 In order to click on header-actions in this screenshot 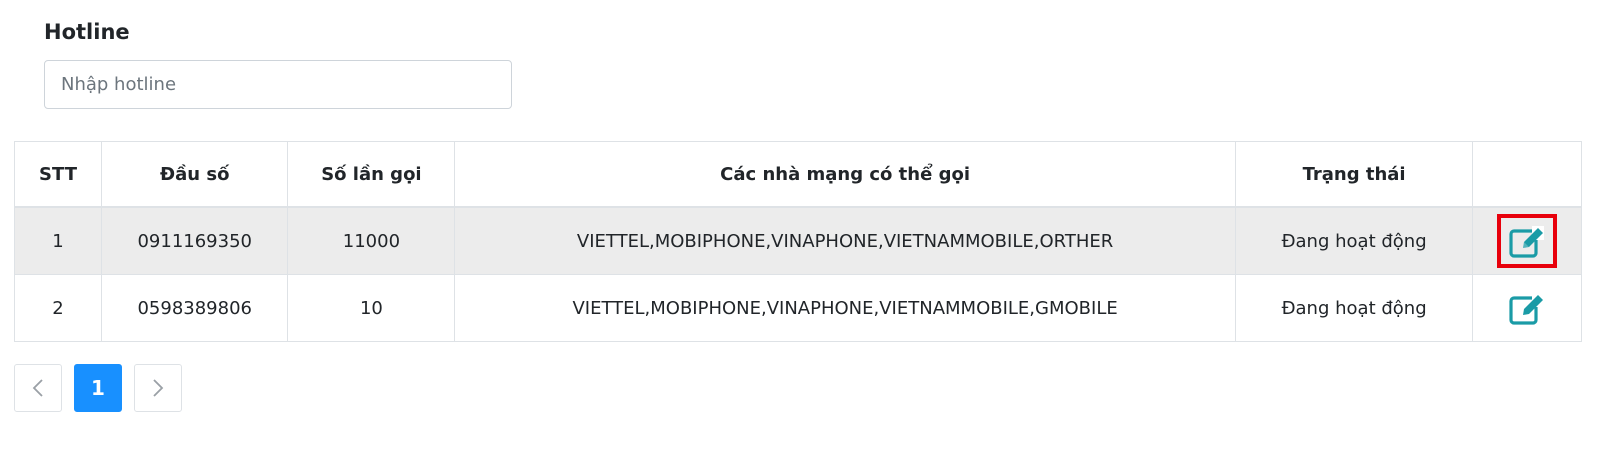, I will do `click(1527, 174)`.